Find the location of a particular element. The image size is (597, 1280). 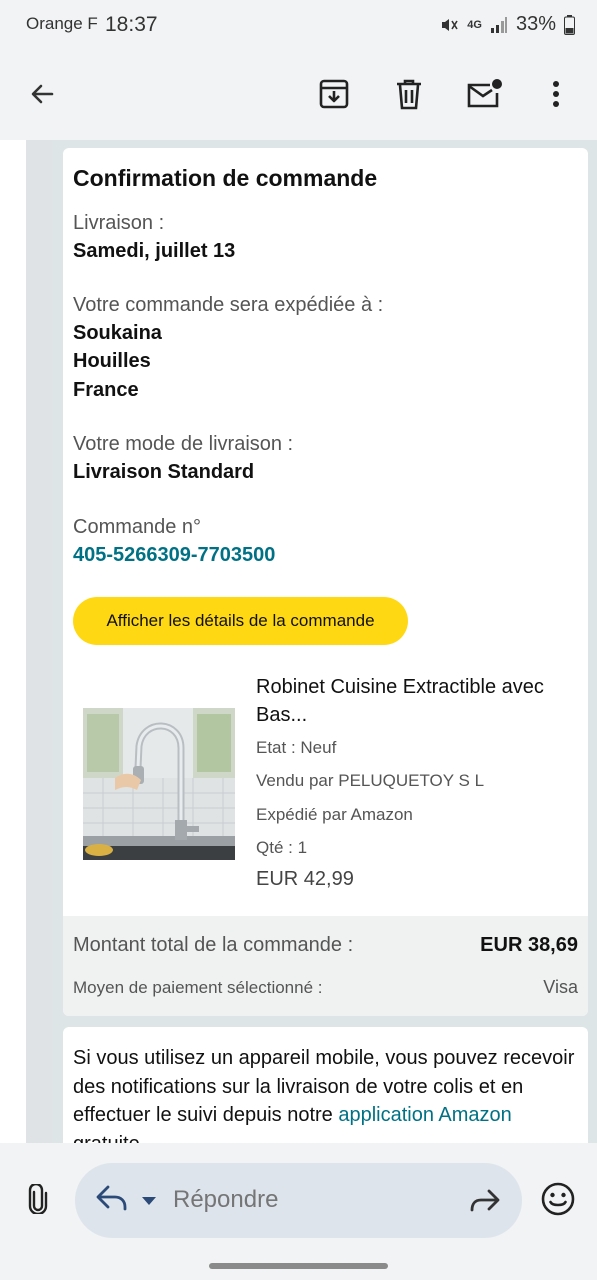

product-seller: Vendu par PELUQUETOY S L is located at coordinates (370, 780).